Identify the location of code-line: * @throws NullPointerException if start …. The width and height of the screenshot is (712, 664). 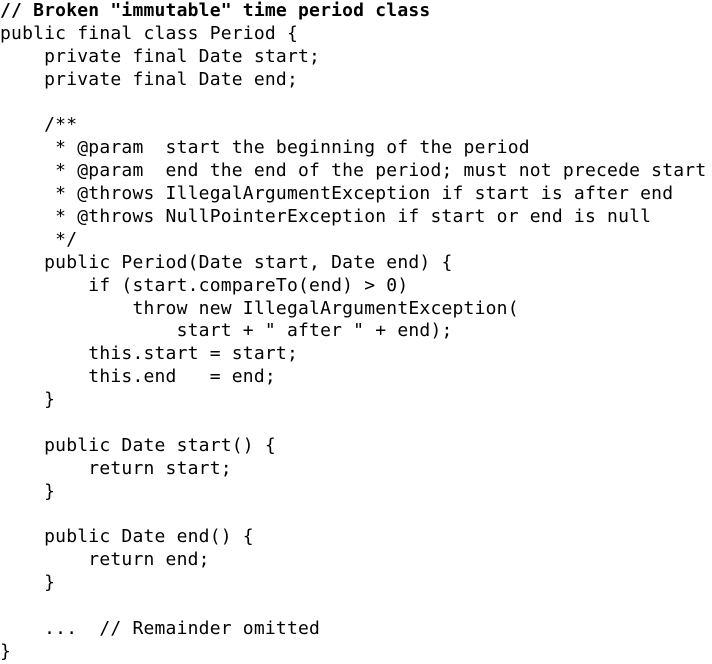
(326, 217).